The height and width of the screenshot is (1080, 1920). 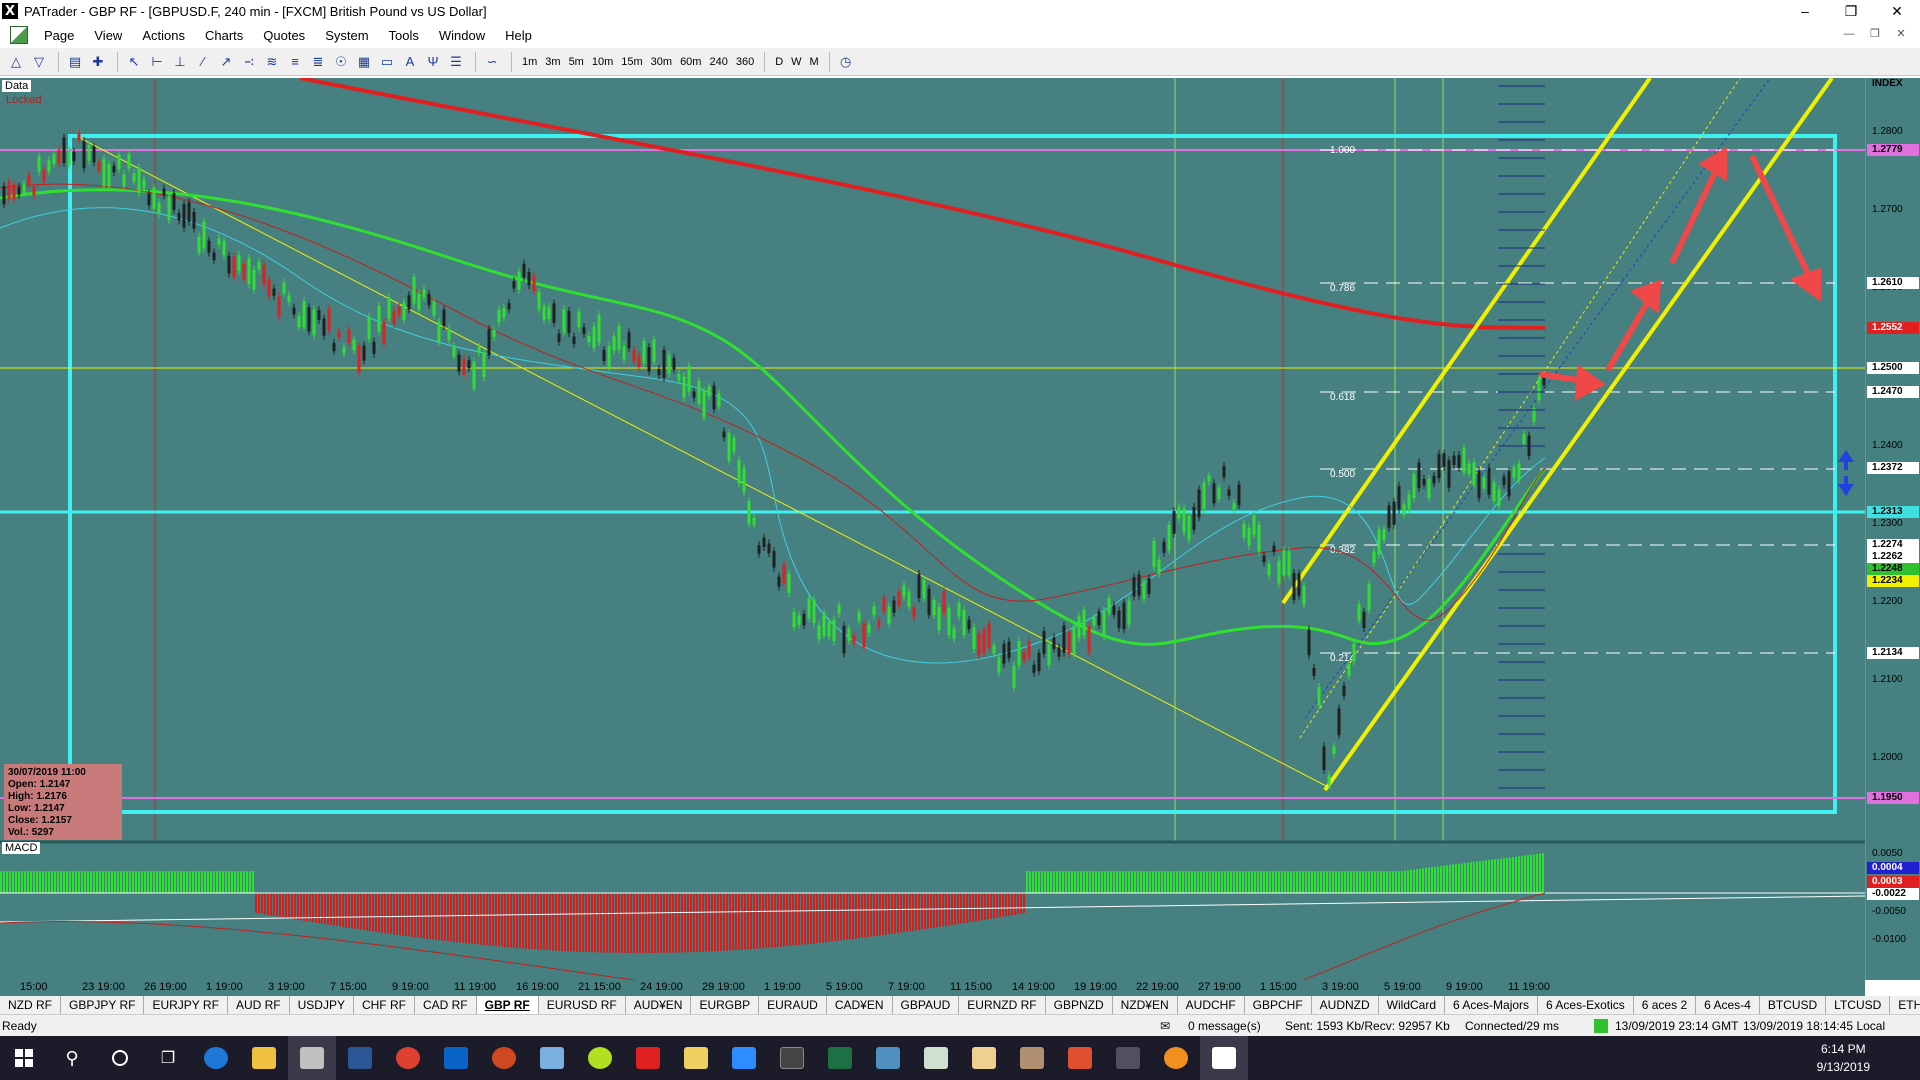 I want to click on page-icon, so click(x=19, y=35).